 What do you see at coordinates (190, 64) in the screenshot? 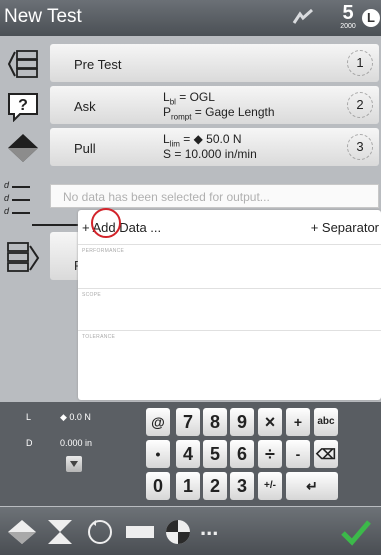
I see `step-pretest: Pre Test 1` at bounding box center [190, 64].